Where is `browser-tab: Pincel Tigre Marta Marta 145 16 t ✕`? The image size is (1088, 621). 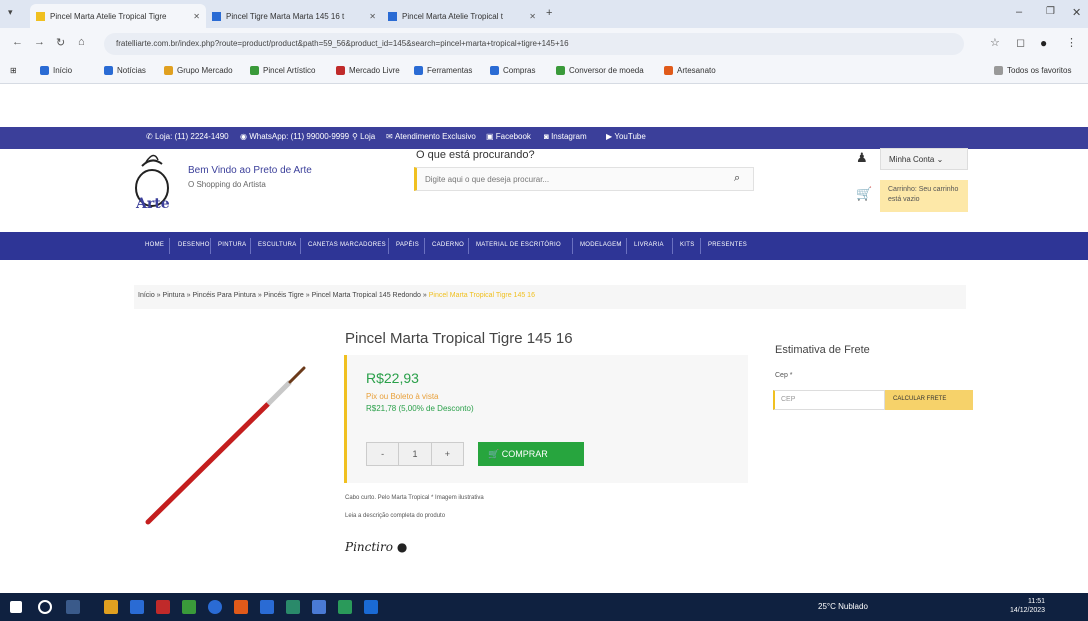 browser-tab: Pincel Tigre Marta Marta 145 16 t ✕ is located at coordinates (294, 16).